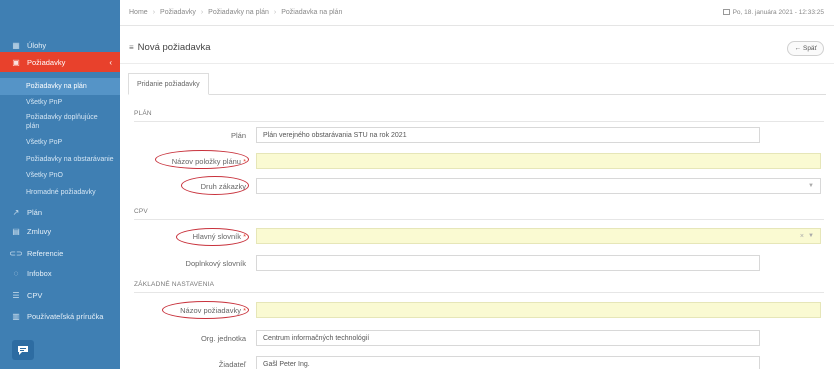 This screenshot has height=369, width=834. I want to click on tab-label: Pridanie požiadavky, so click(168, 84).